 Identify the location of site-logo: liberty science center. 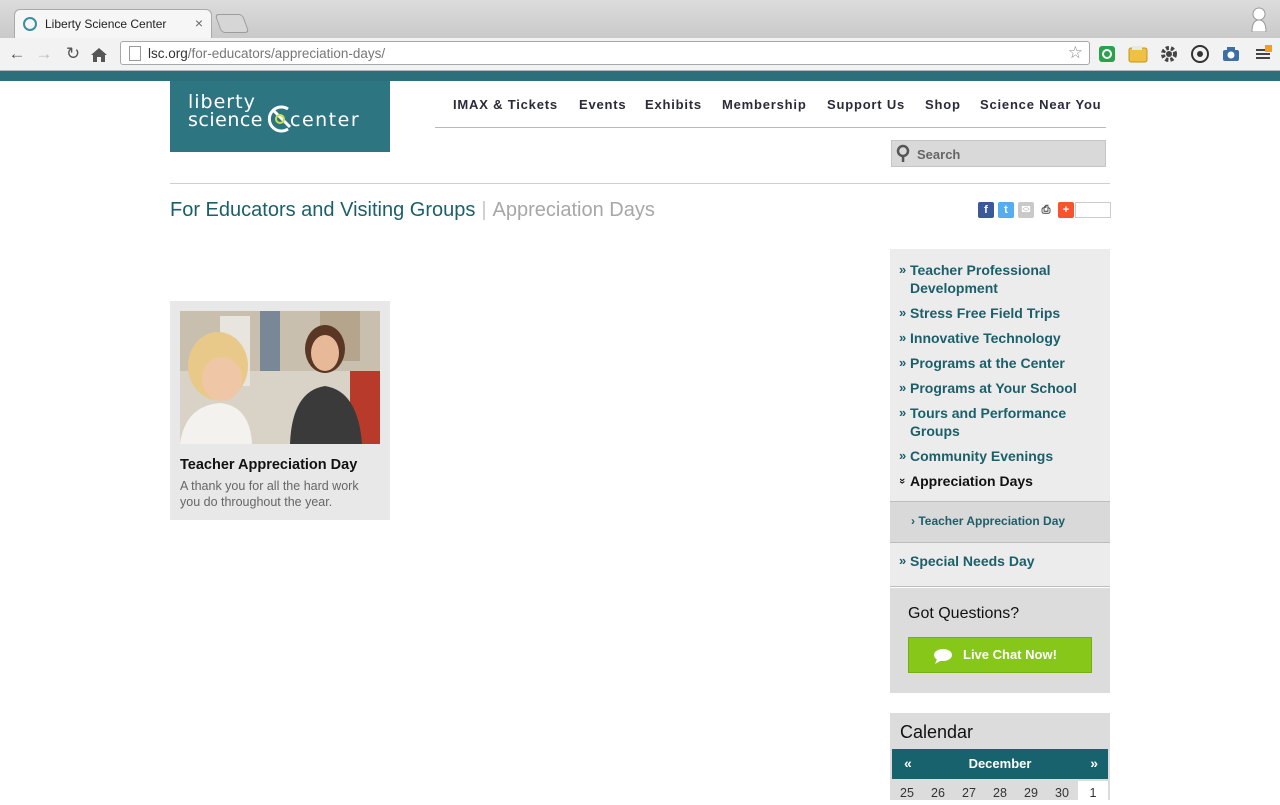
(280, 116).